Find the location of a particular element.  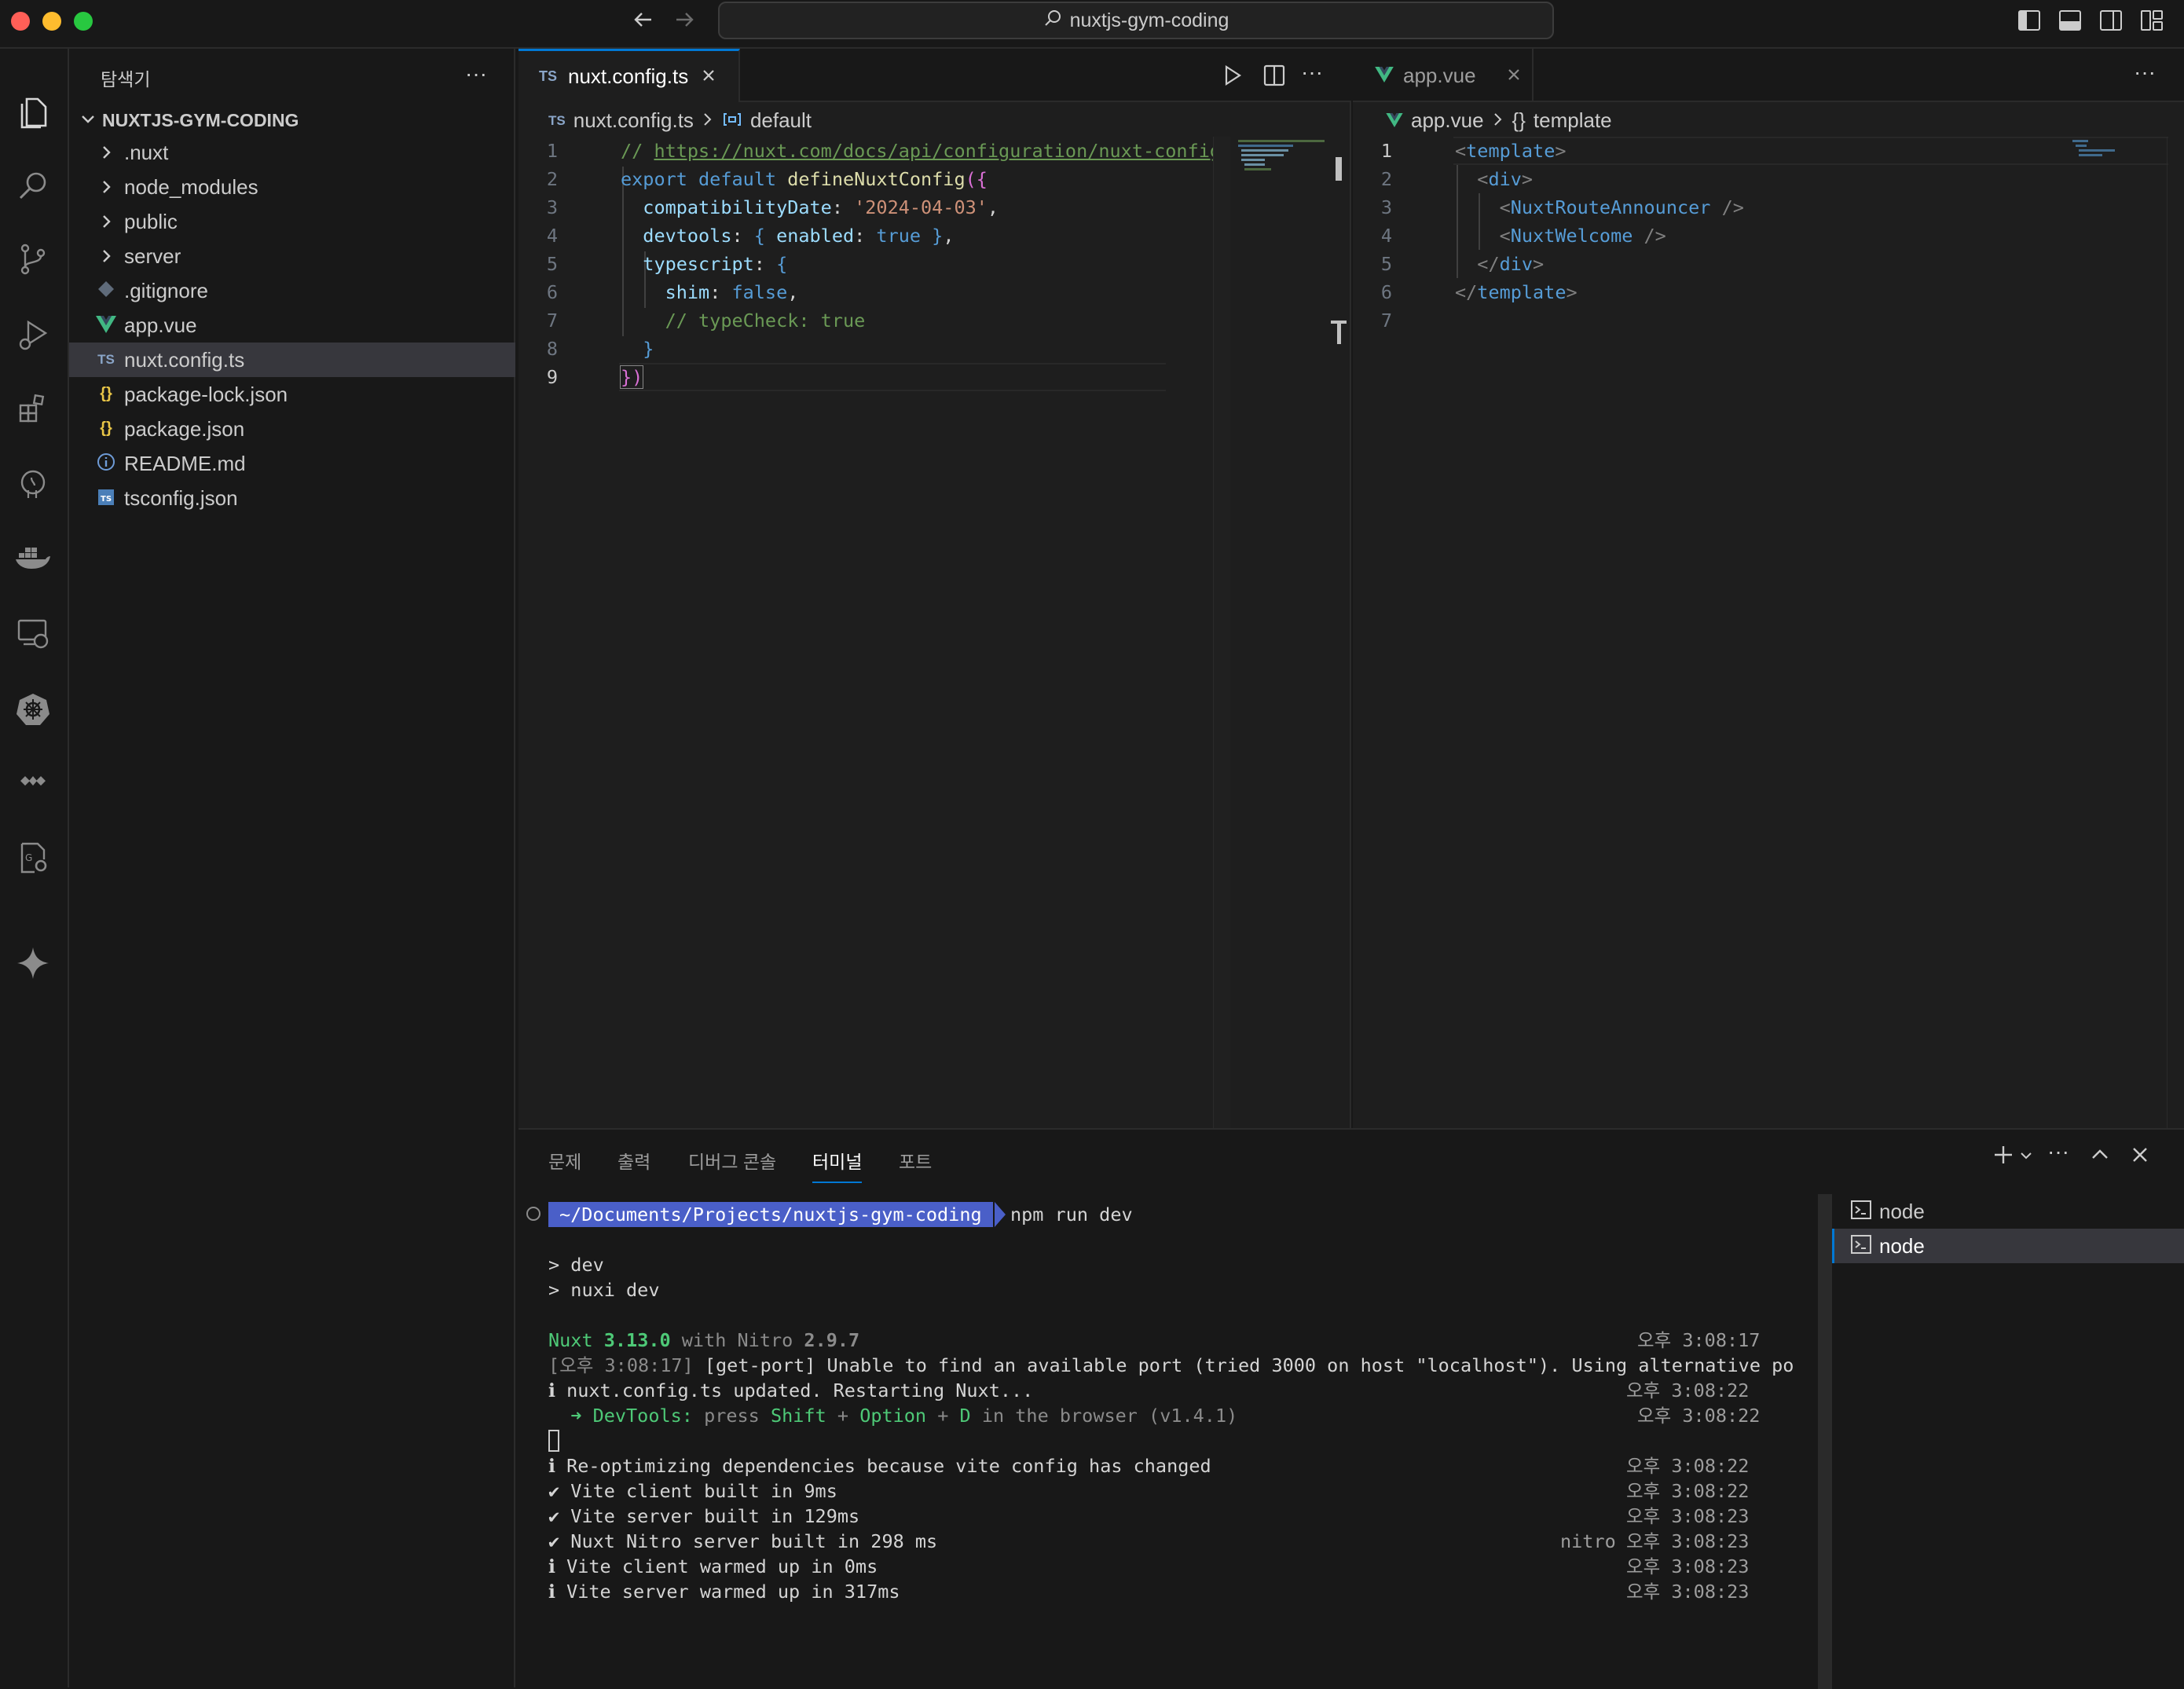

tree-file-gitignore: .gitignore is located at coordinates (292, 290).